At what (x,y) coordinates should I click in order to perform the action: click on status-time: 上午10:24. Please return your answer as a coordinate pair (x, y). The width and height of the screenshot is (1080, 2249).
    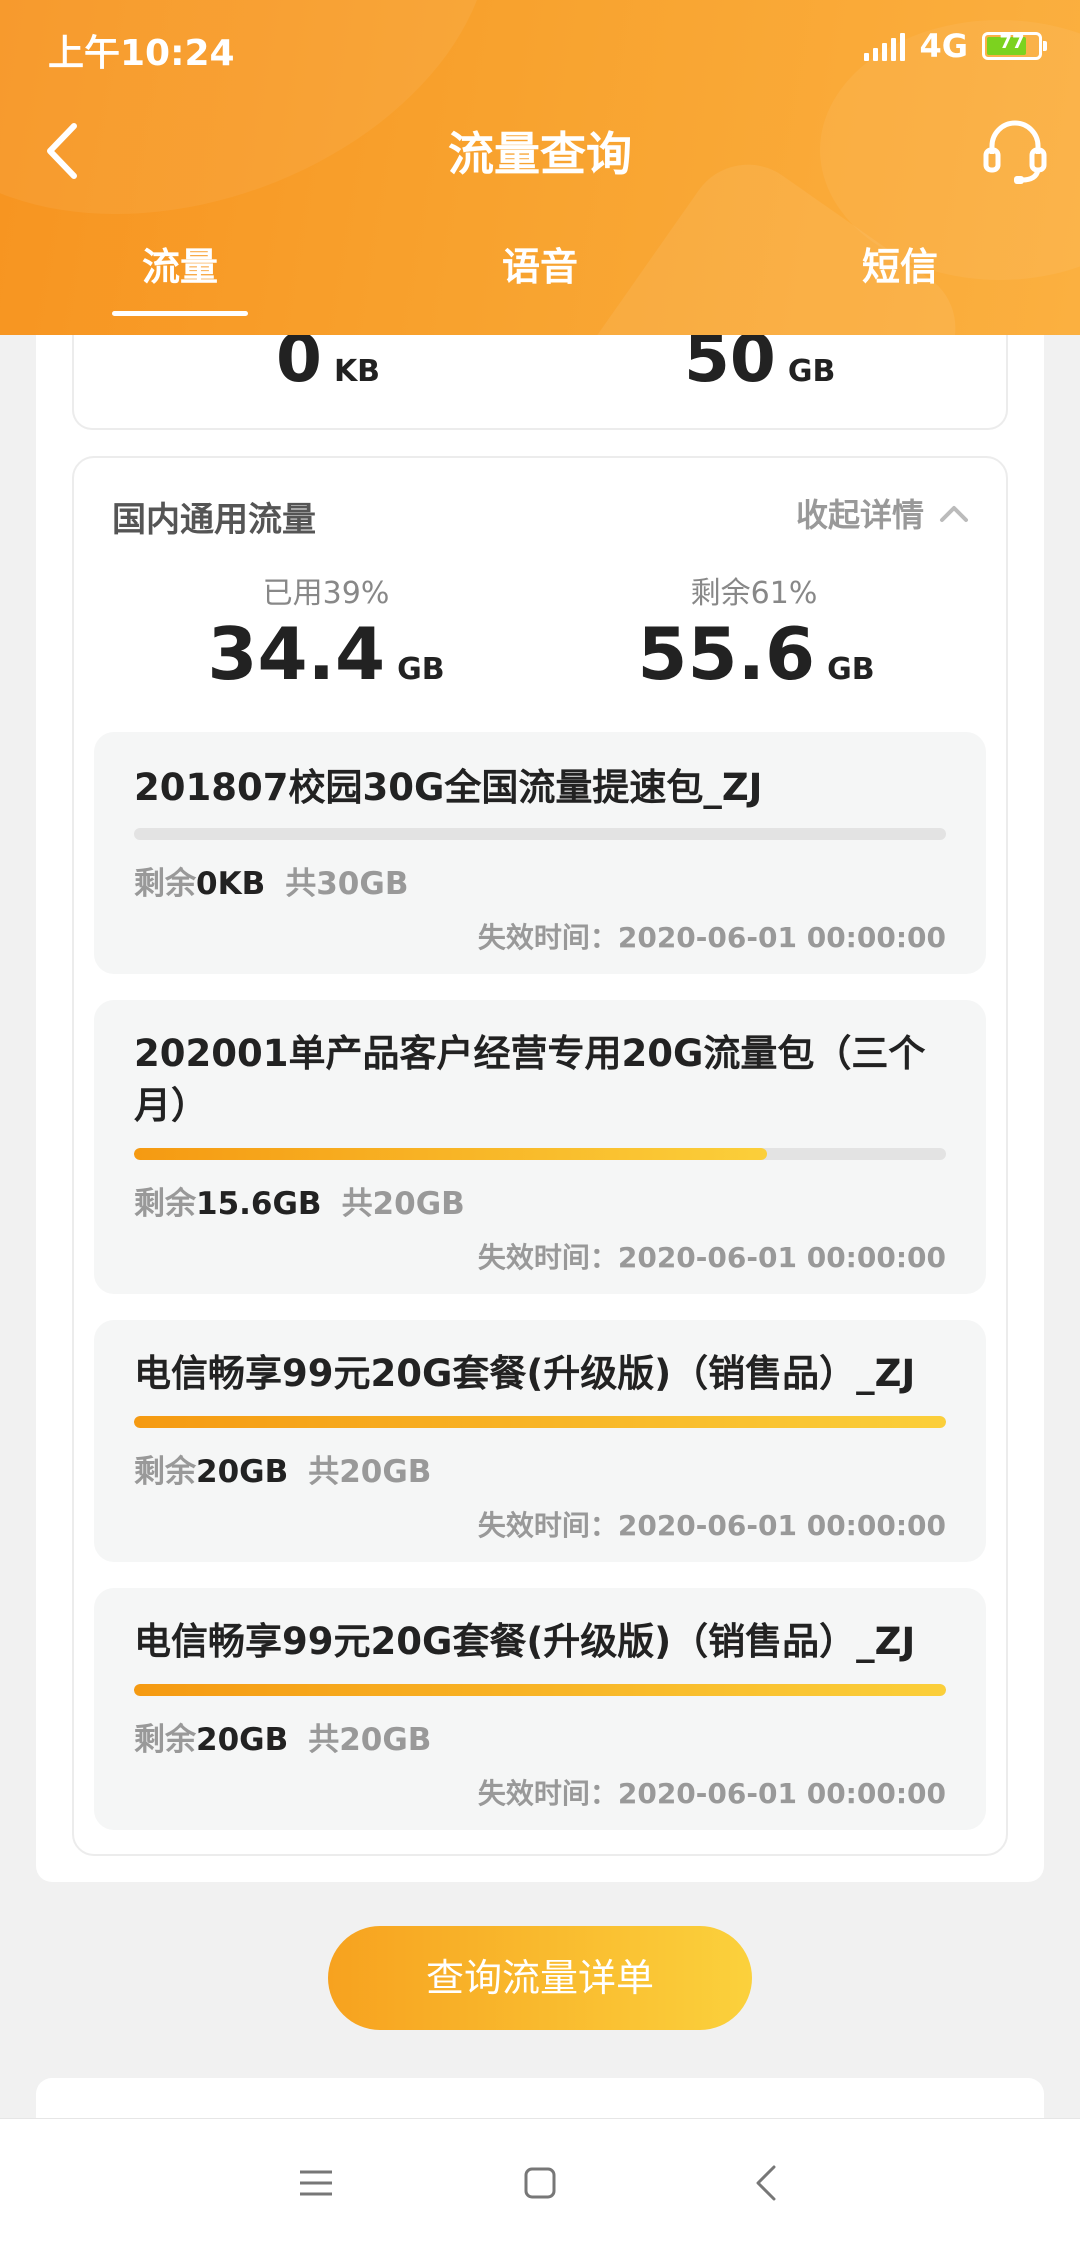
    Looking at the image, I should click on (141, 53).